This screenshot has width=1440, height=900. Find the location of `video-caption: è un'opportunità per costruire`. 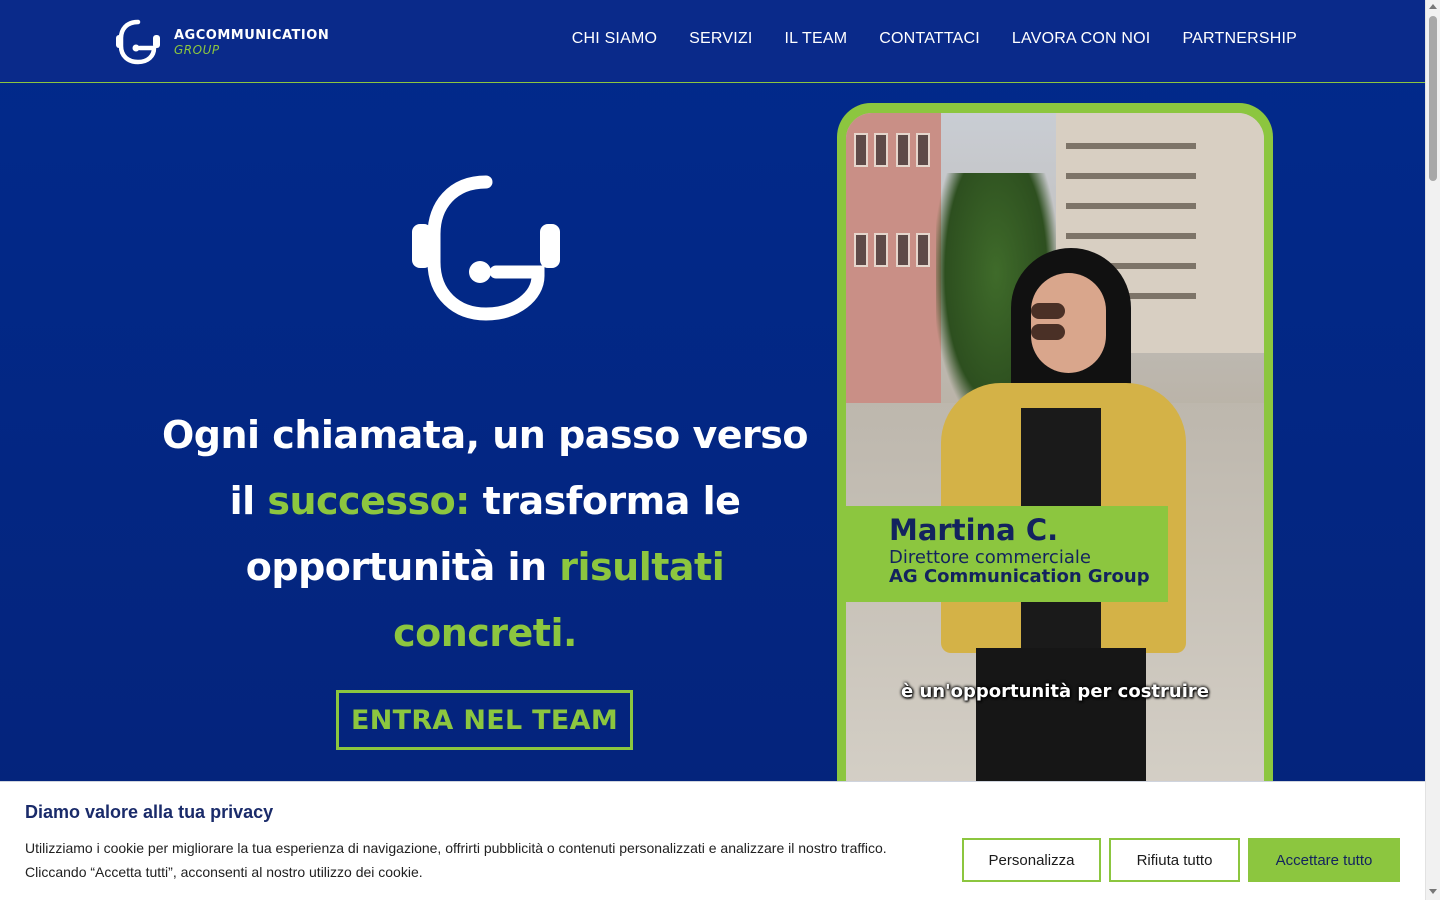

video-caption: è un'opportunità per costruire is located at coordinates (1055, 691).